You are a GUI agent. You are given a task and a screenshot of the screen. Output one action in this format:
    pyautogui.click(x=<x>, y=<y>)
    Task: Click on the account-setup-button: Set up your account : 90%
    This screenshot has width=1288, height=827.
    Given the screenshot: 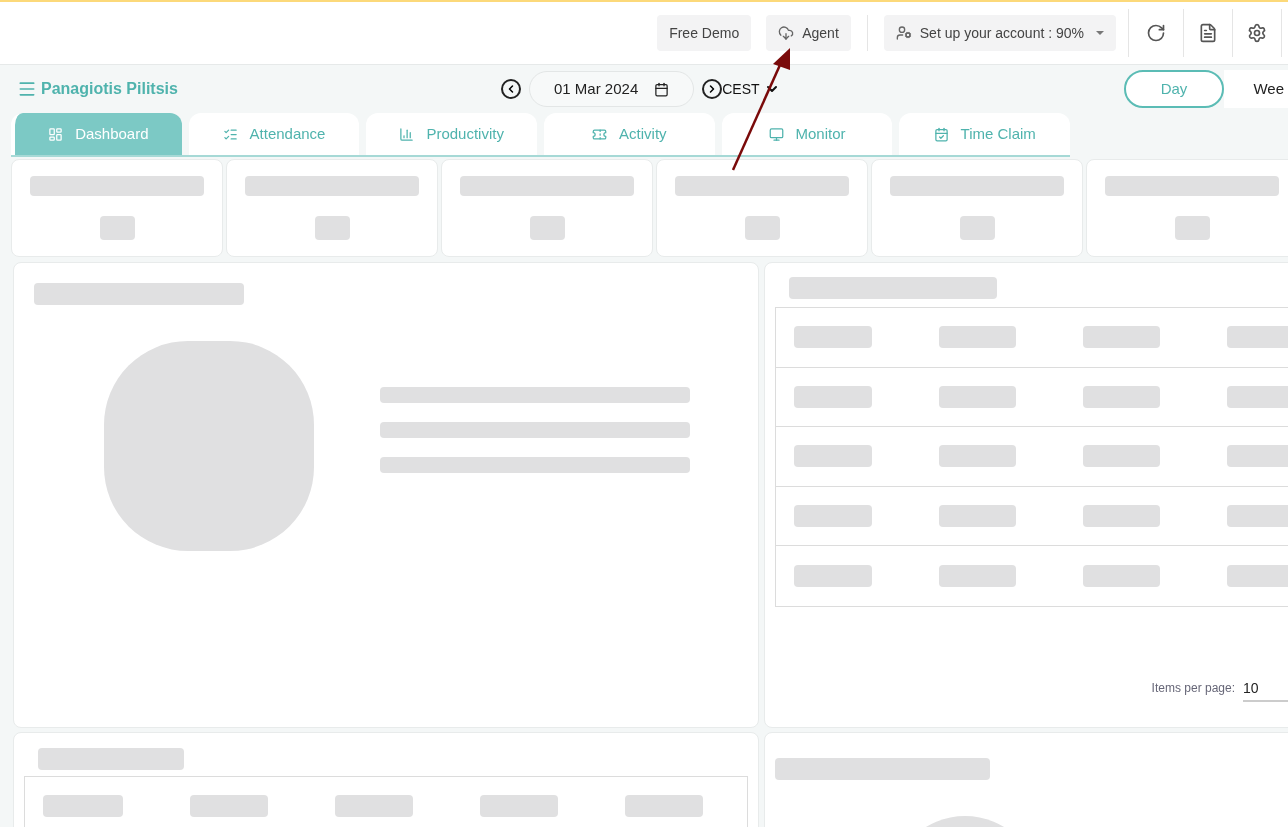 What is the action you would take?
    pyautogui.click(x=999, y=33)
    